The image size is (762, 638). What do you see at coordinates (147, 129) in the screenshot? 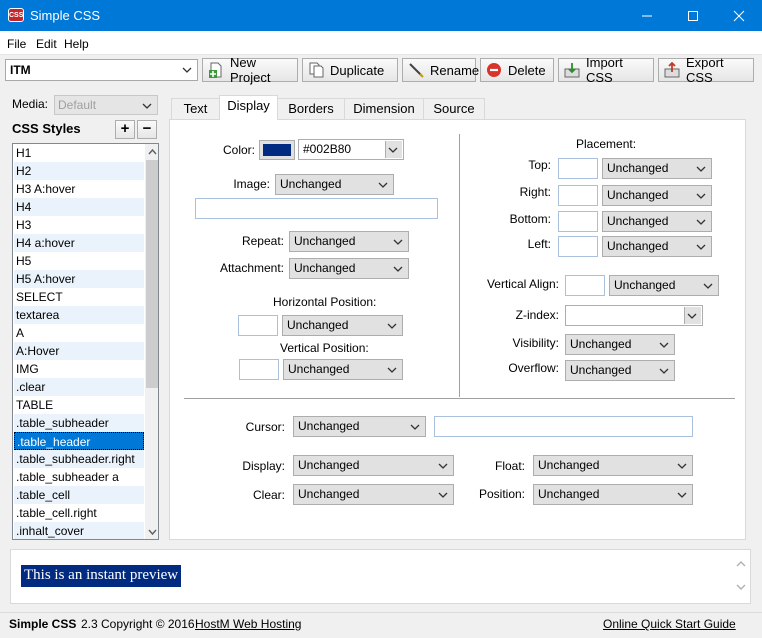
I see `remove-style-button: −` at bounding box center [147, 129].